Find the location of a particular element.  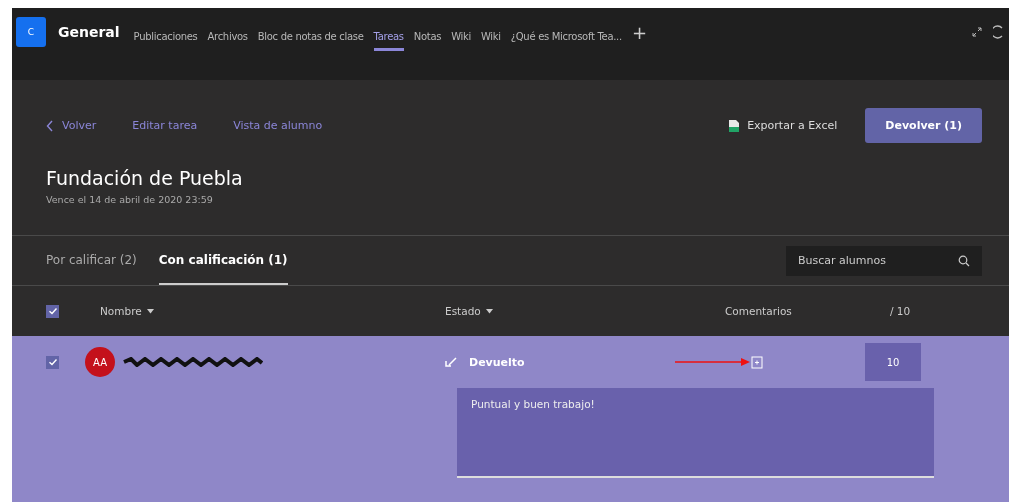

search-icon is located at coordinates (964, 260).